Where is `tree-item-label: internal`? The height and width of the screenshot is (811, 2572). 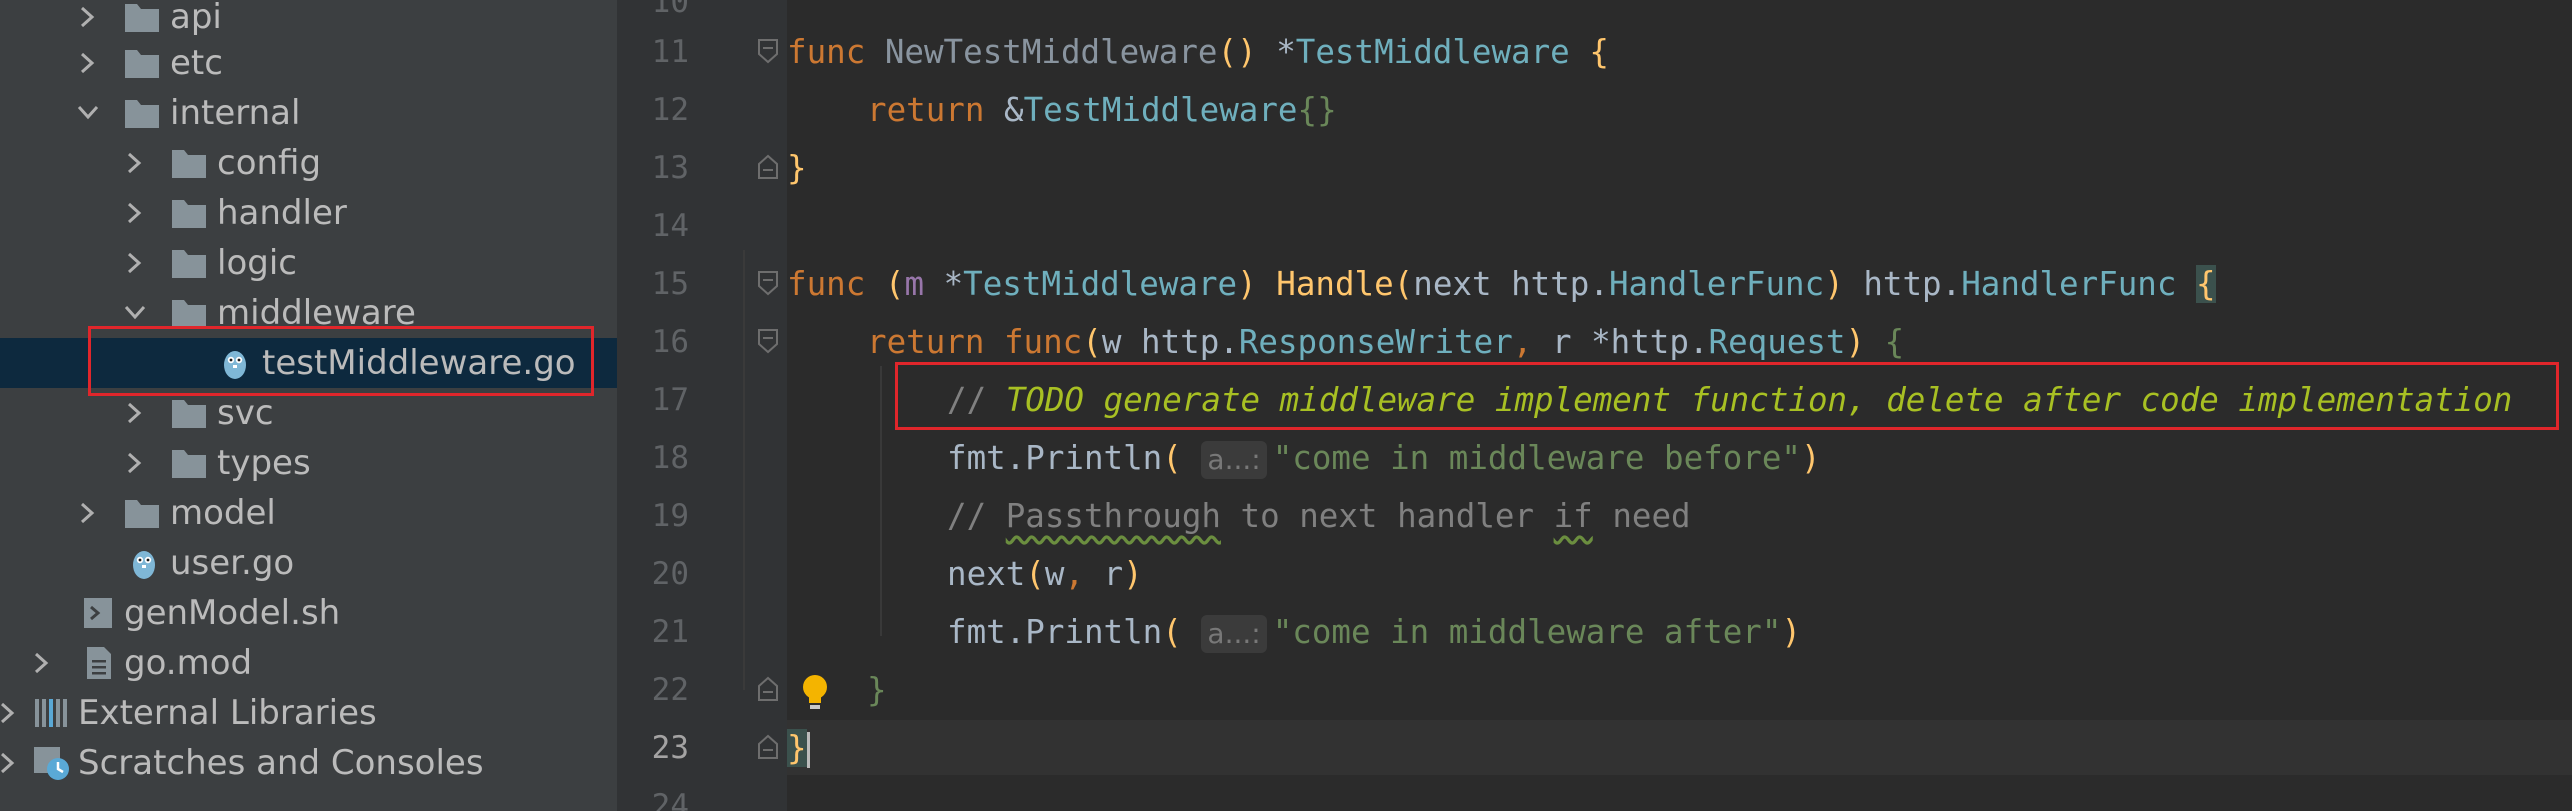
tree-item-label: internal is located at coordinates (235, 113).